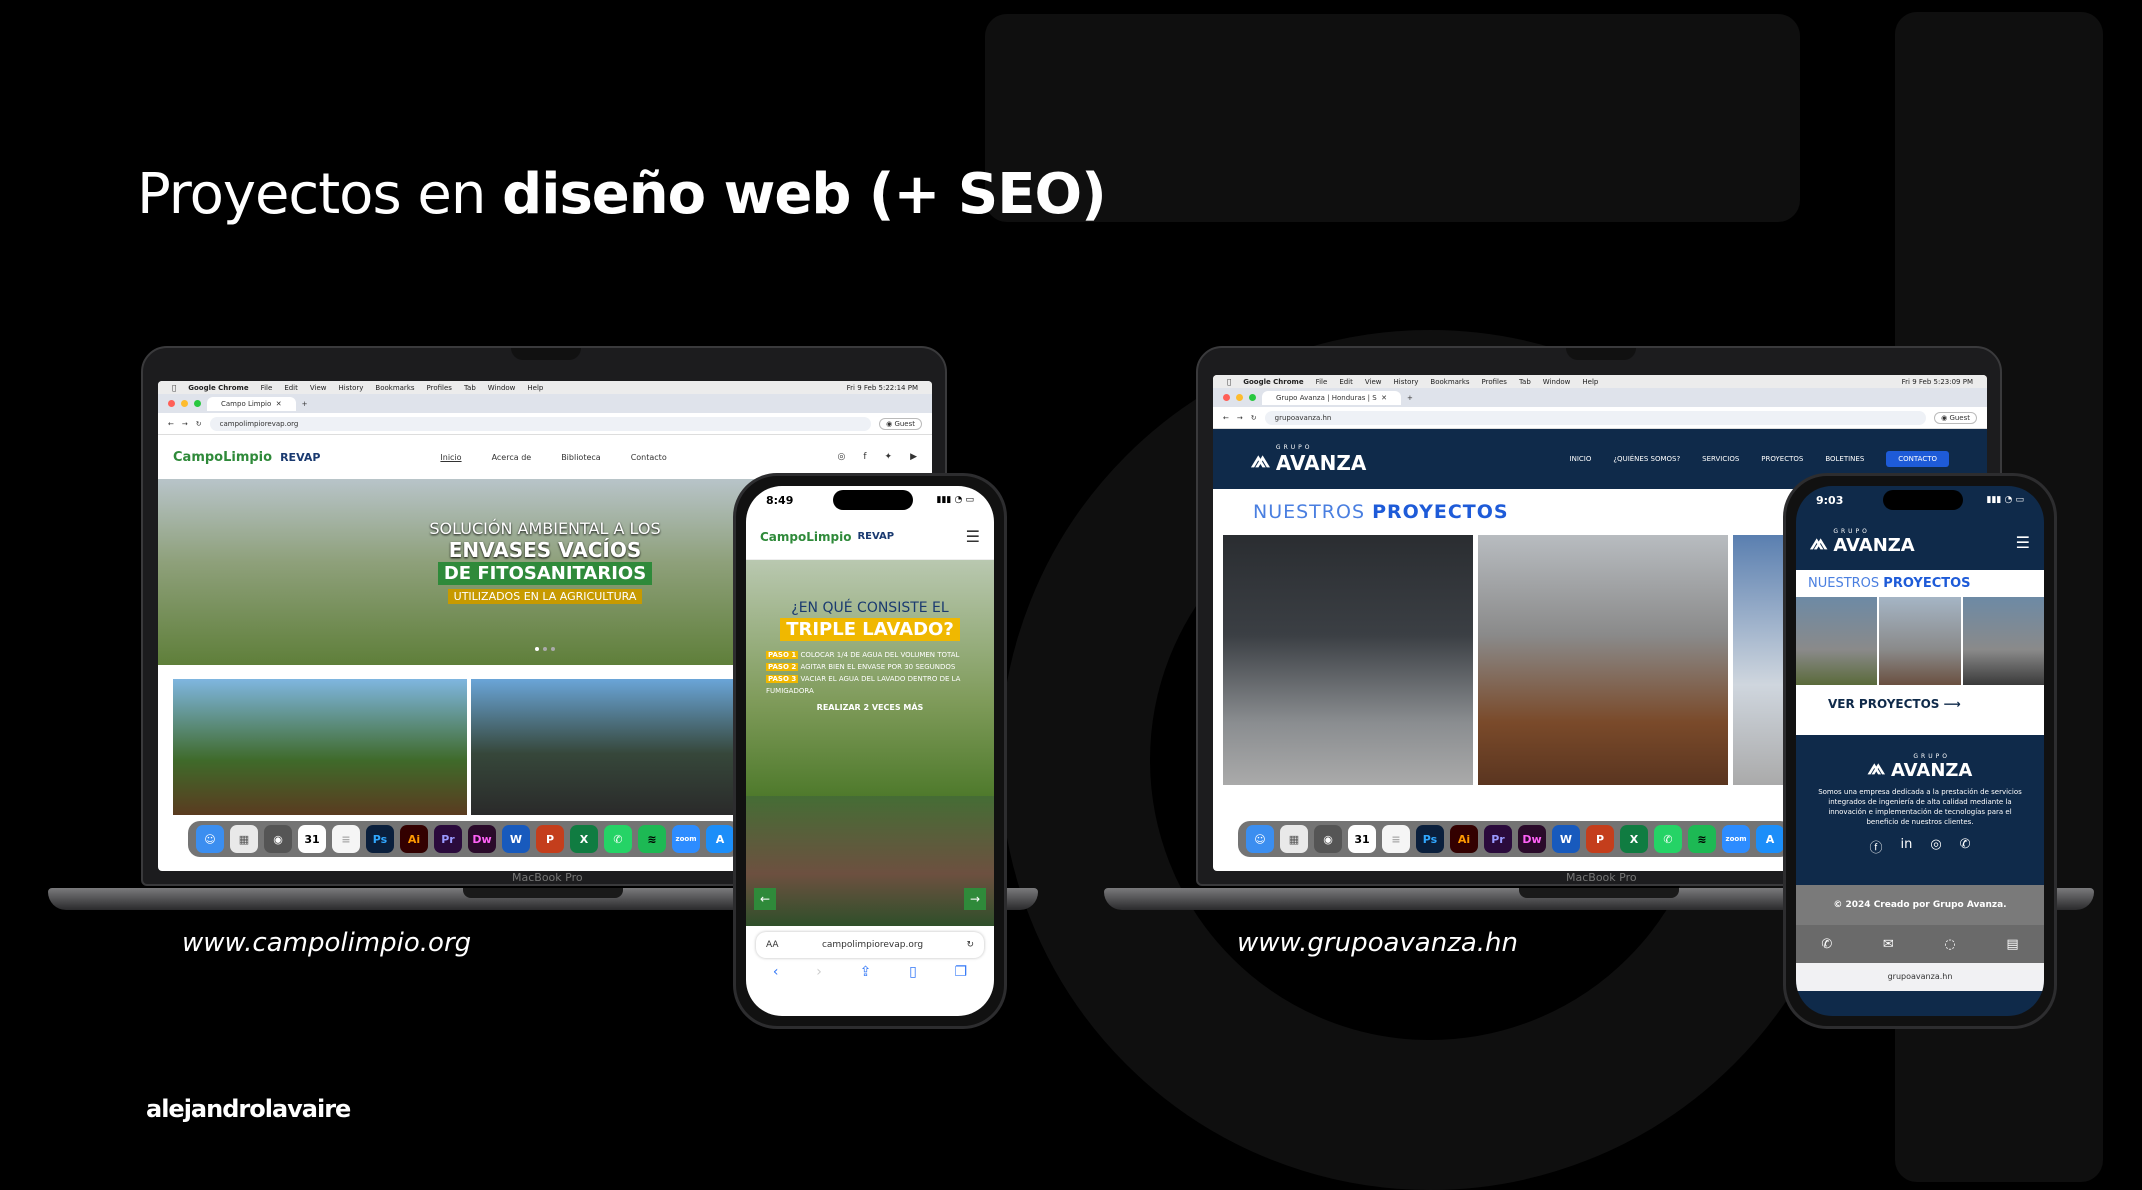 The height and width of the screenshot is (1190, 2142). Describe the element at coordinates (512, 457) in the screenshot. I see `nav-acerca: Acerca de` at that location.